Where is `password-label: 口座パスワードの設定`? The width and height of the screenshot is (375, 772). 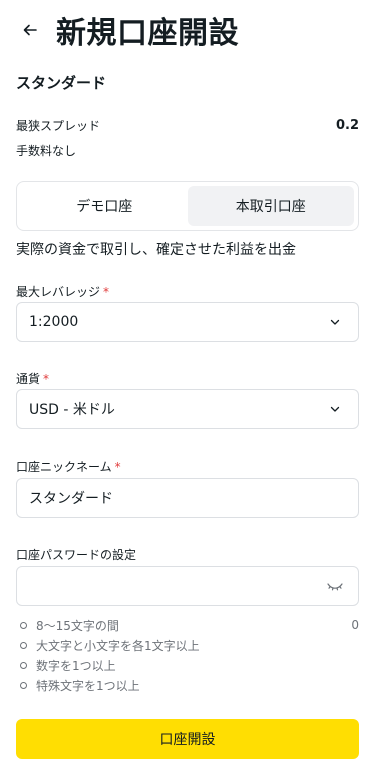
password-label: 口座パスワードの設定 is located at coordinates (76, 554).